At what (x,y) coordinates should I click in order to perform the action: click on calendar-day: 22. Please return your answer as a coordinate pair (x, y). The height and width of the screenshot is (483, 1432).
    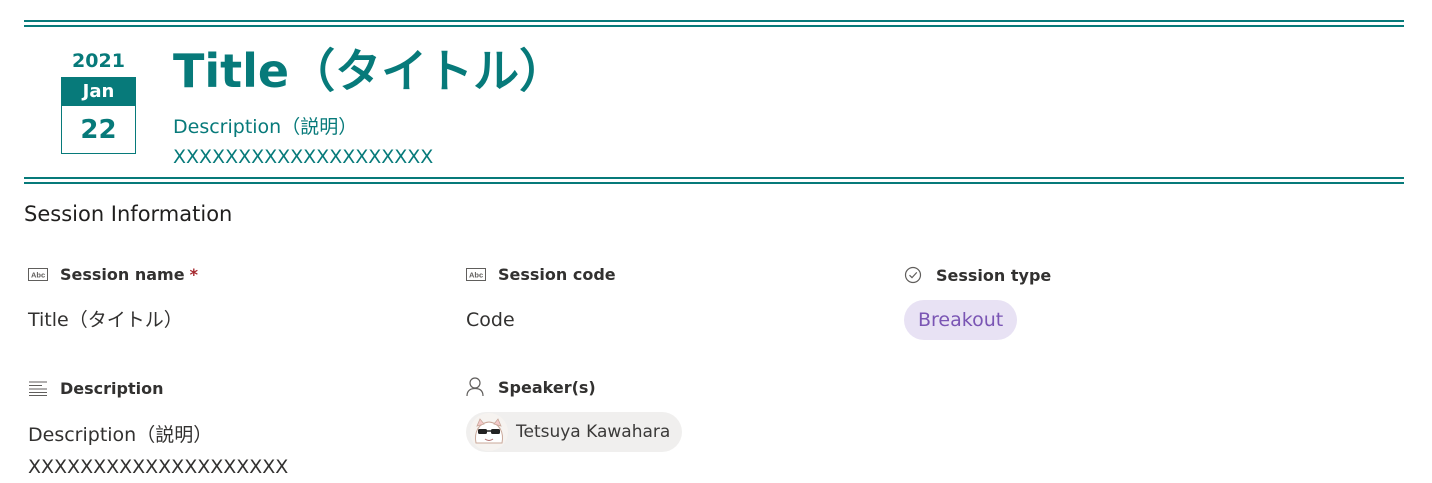
    Looking at the image, I should click on (98, 130).